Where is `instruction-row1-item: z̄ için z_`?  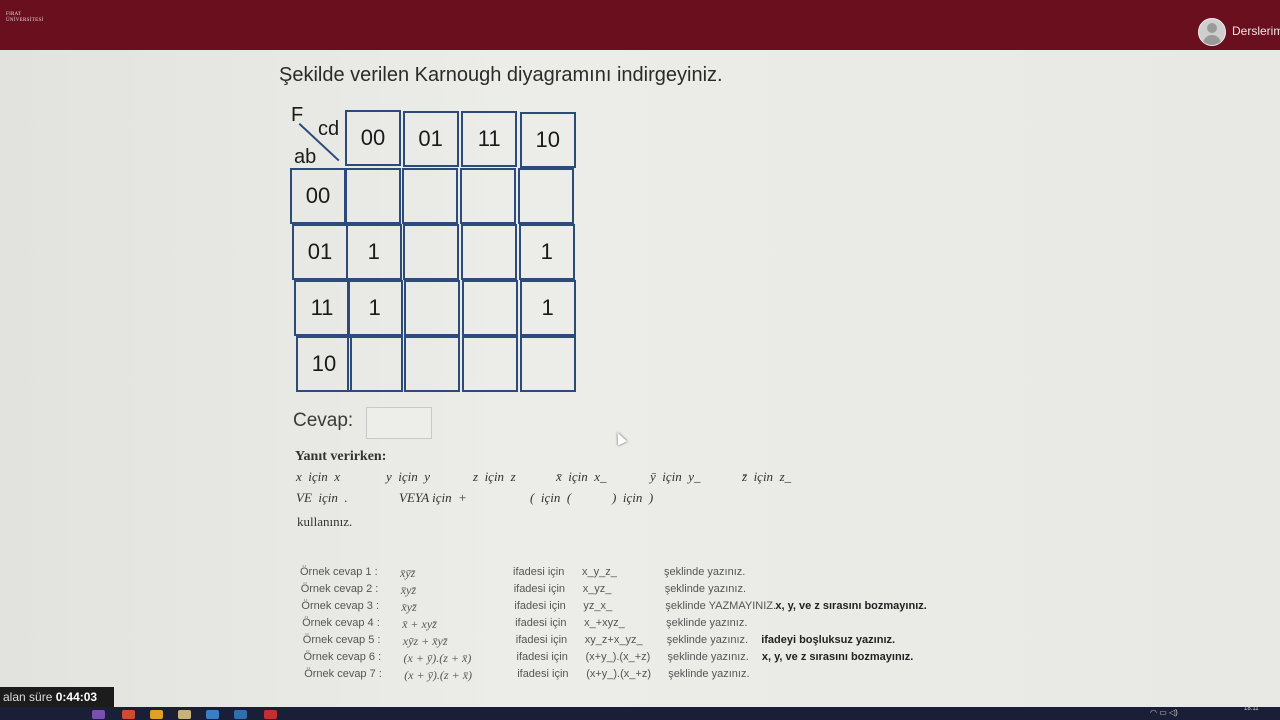 instruction-row1-item: z̄ için z_ is located at coordinates (767, 476).